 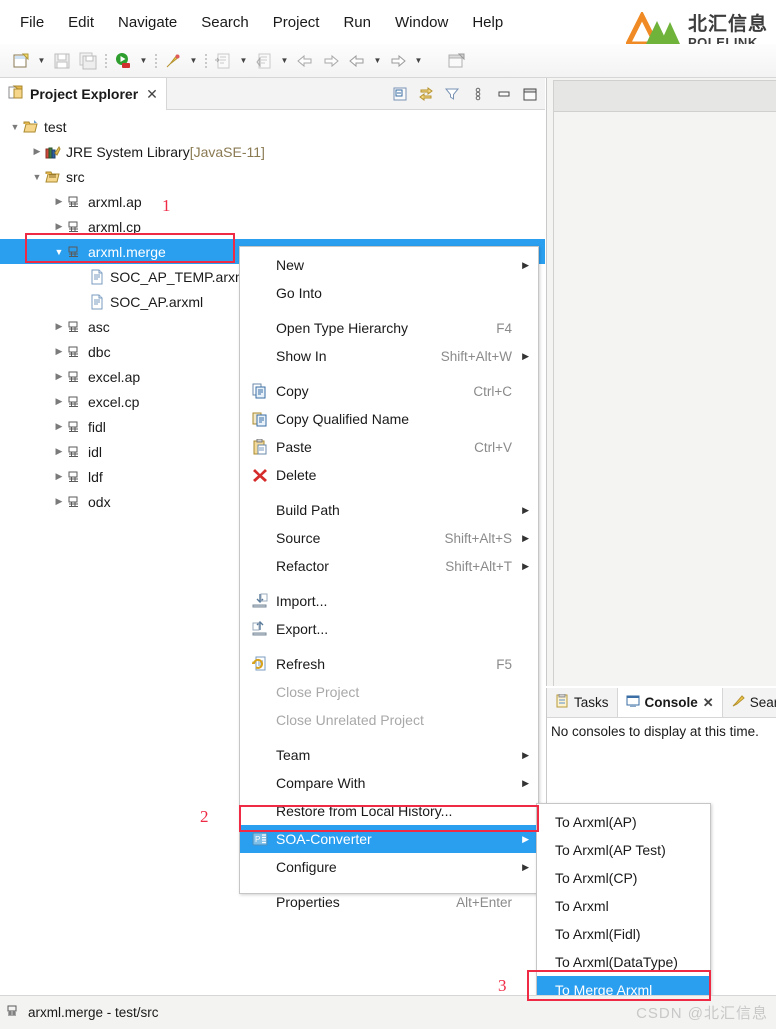 What do you see at coordinates (389, 867) in the screenshot?
I see `context-menu-item: Configure ▶` at bounding box center [389, 867].